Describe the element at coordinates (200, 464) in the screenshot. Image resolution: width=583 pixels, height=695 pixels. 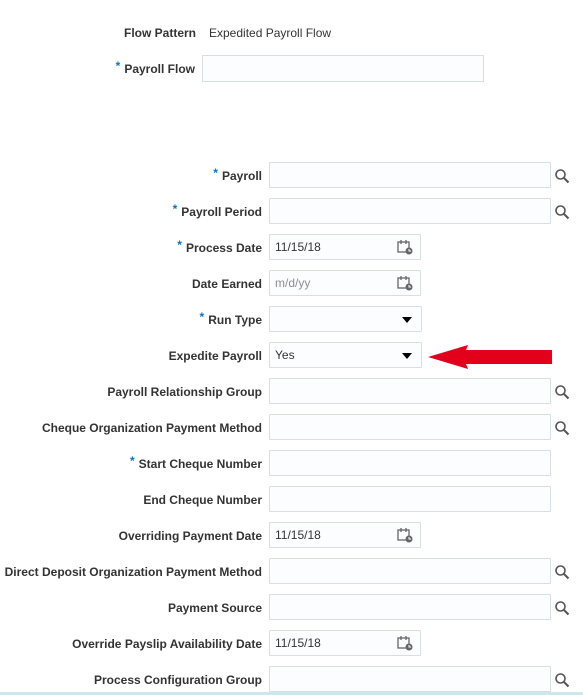
I see `start-cheque-number-label-text: Start Cheque Number` at that location.